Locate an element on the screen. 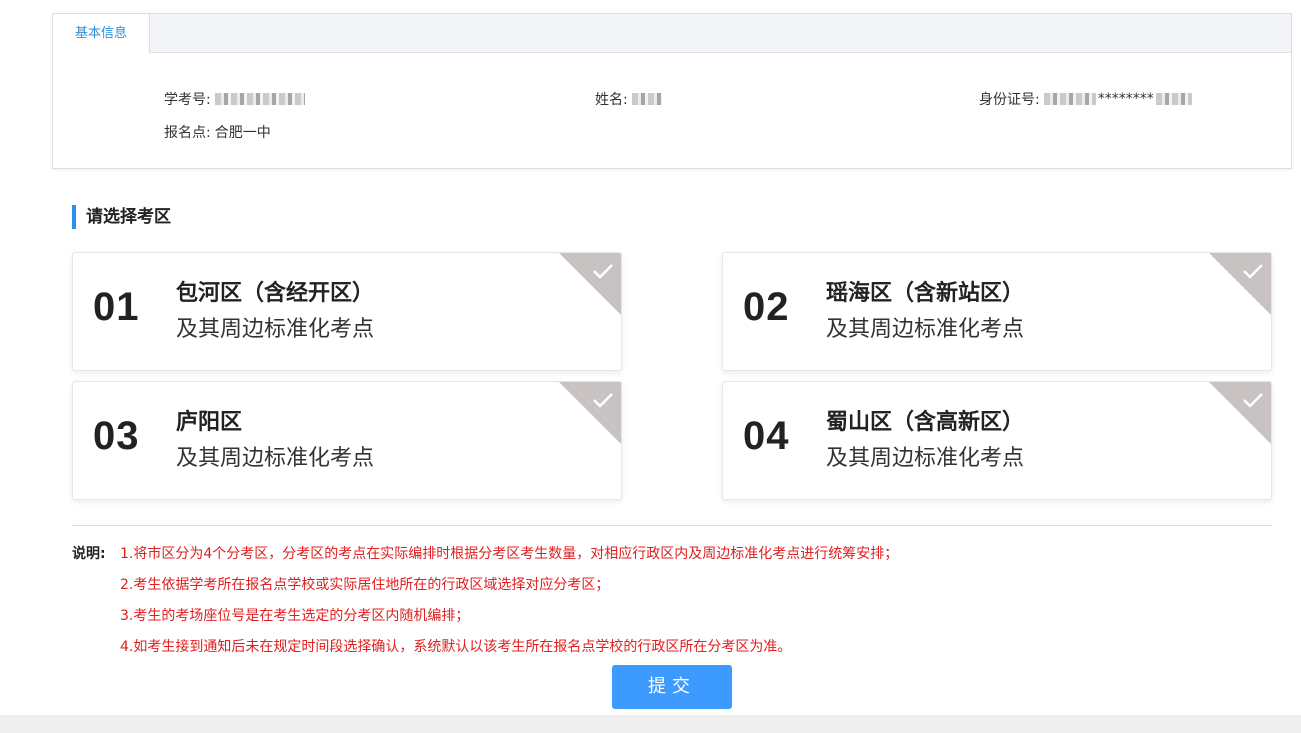  student-id-label: 学考号: is located at coordinates (187, 100).